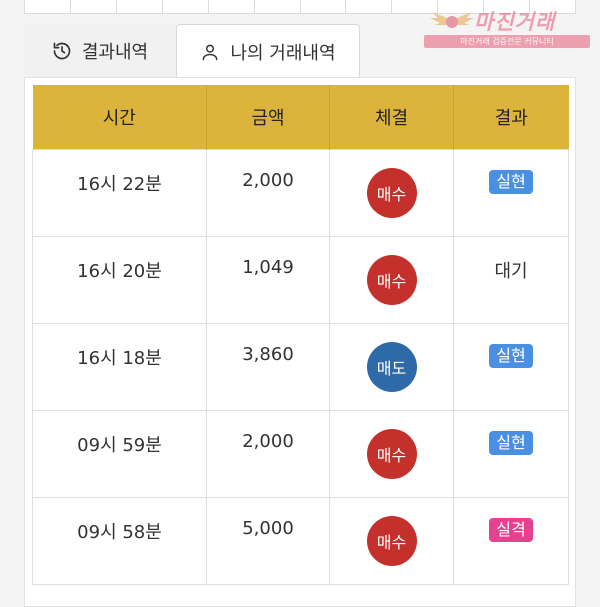 Image resolution: width=600 pixels, height=607 pixels. What do you see at coordinates (268, 367) in the screenshot?
I see `cell-amount: 3,860` at bounding box center [268, 367].